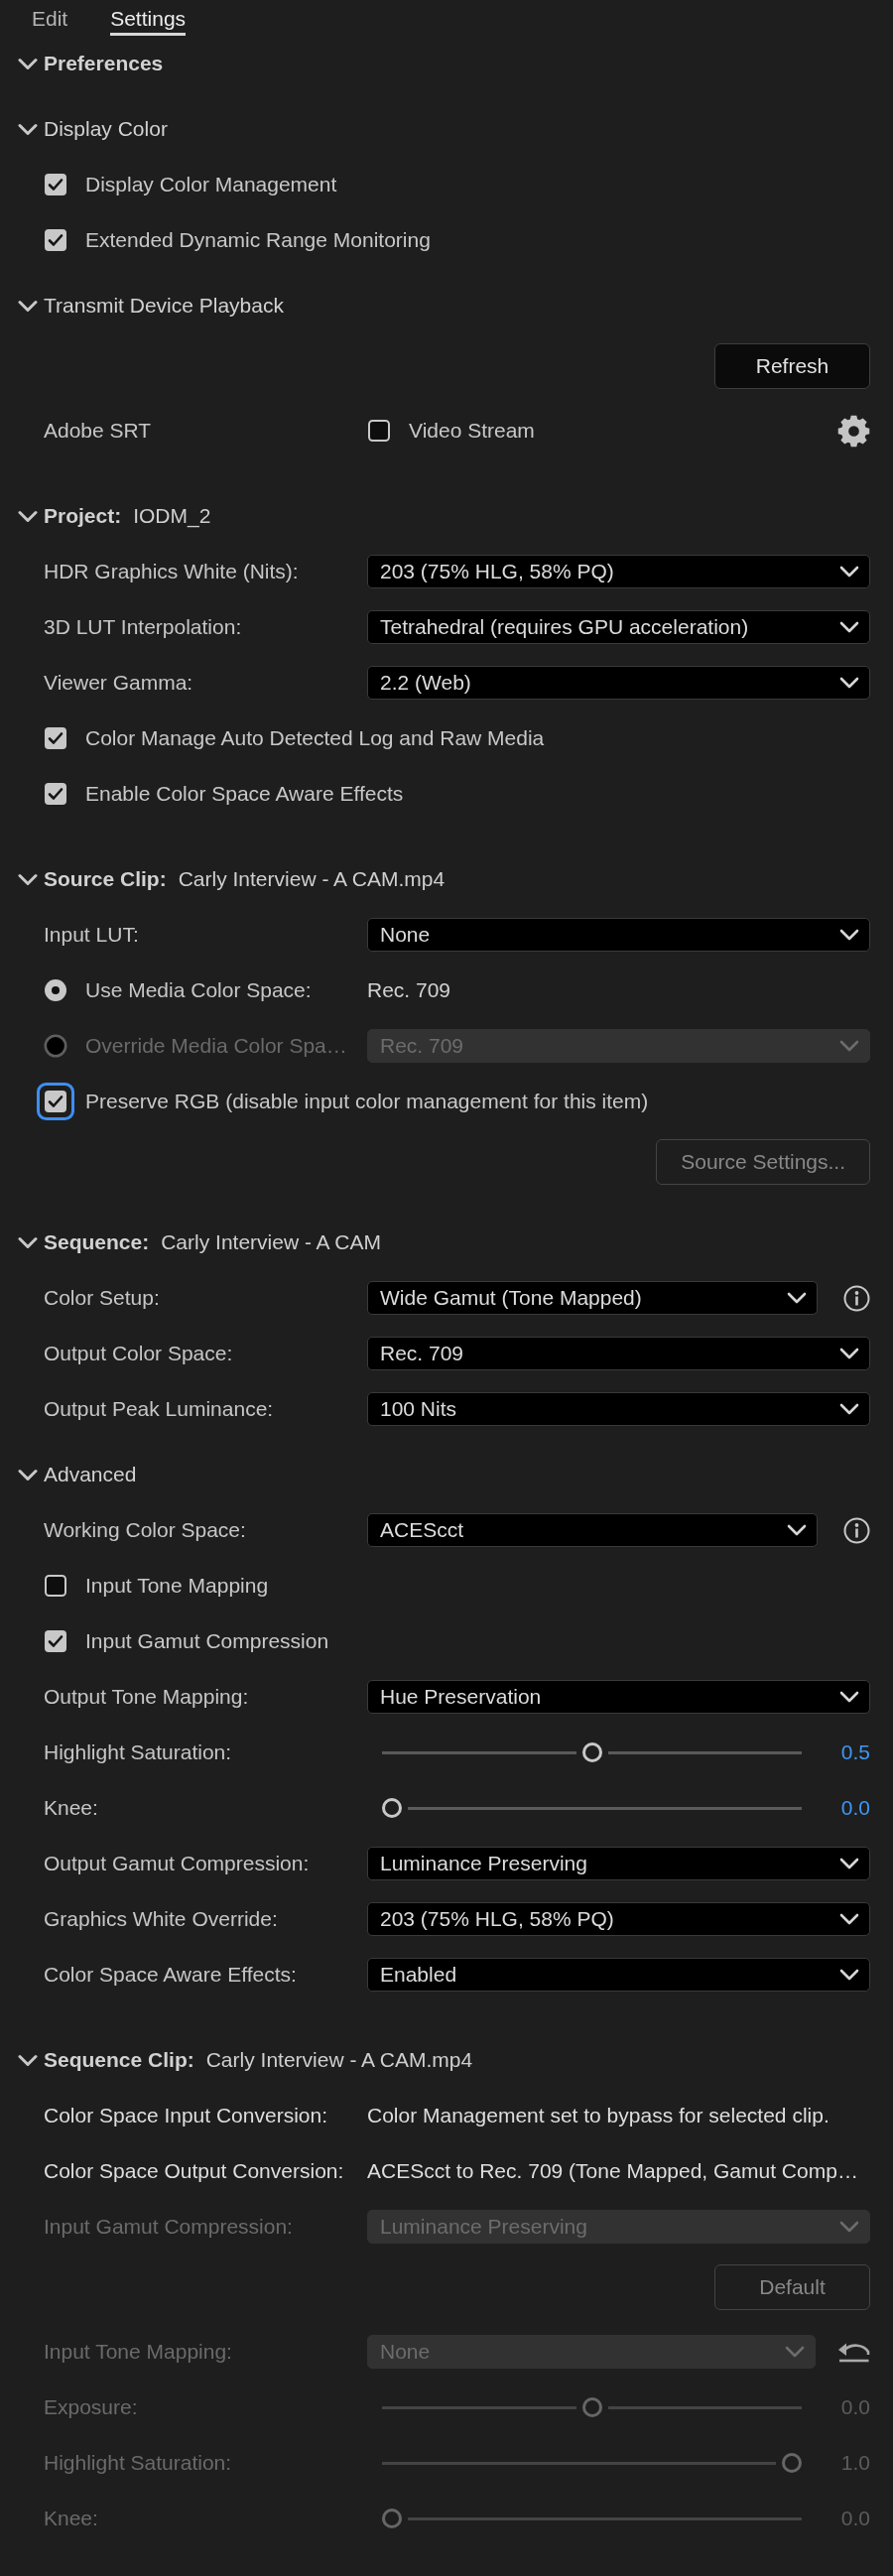 This screenshot has height=2576, width=893. What do you see at coordinates (792, 366) in the screenshot?
I see `action-button: Refresh` at bounding box center [792, 366].